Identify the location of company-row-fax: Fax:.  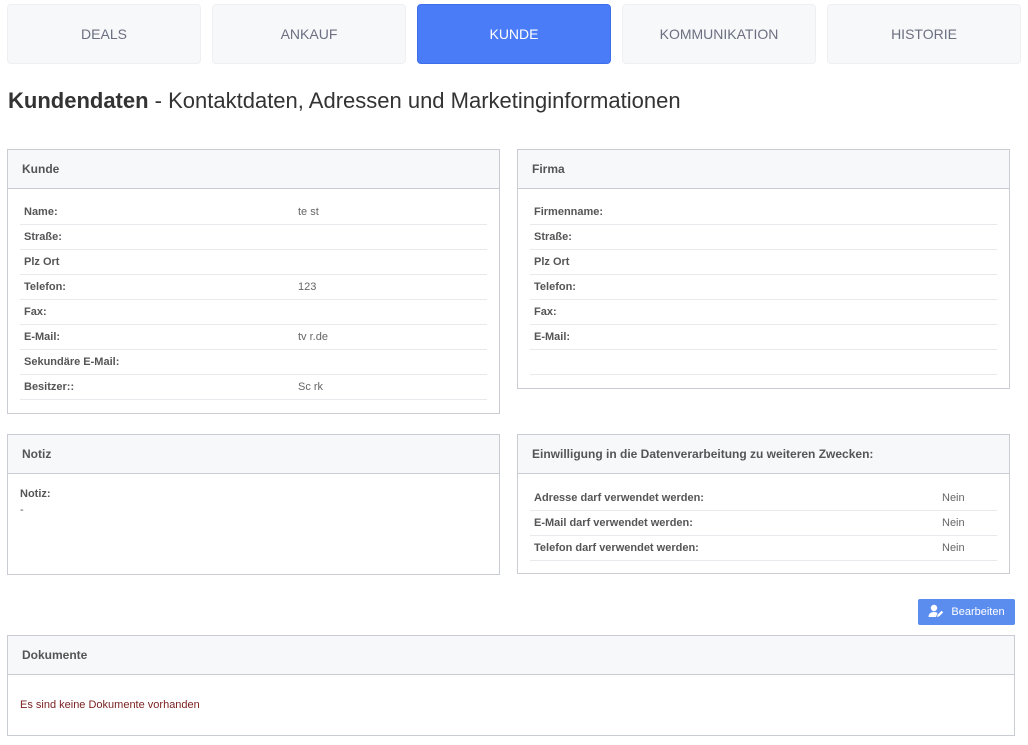
(763, 312).